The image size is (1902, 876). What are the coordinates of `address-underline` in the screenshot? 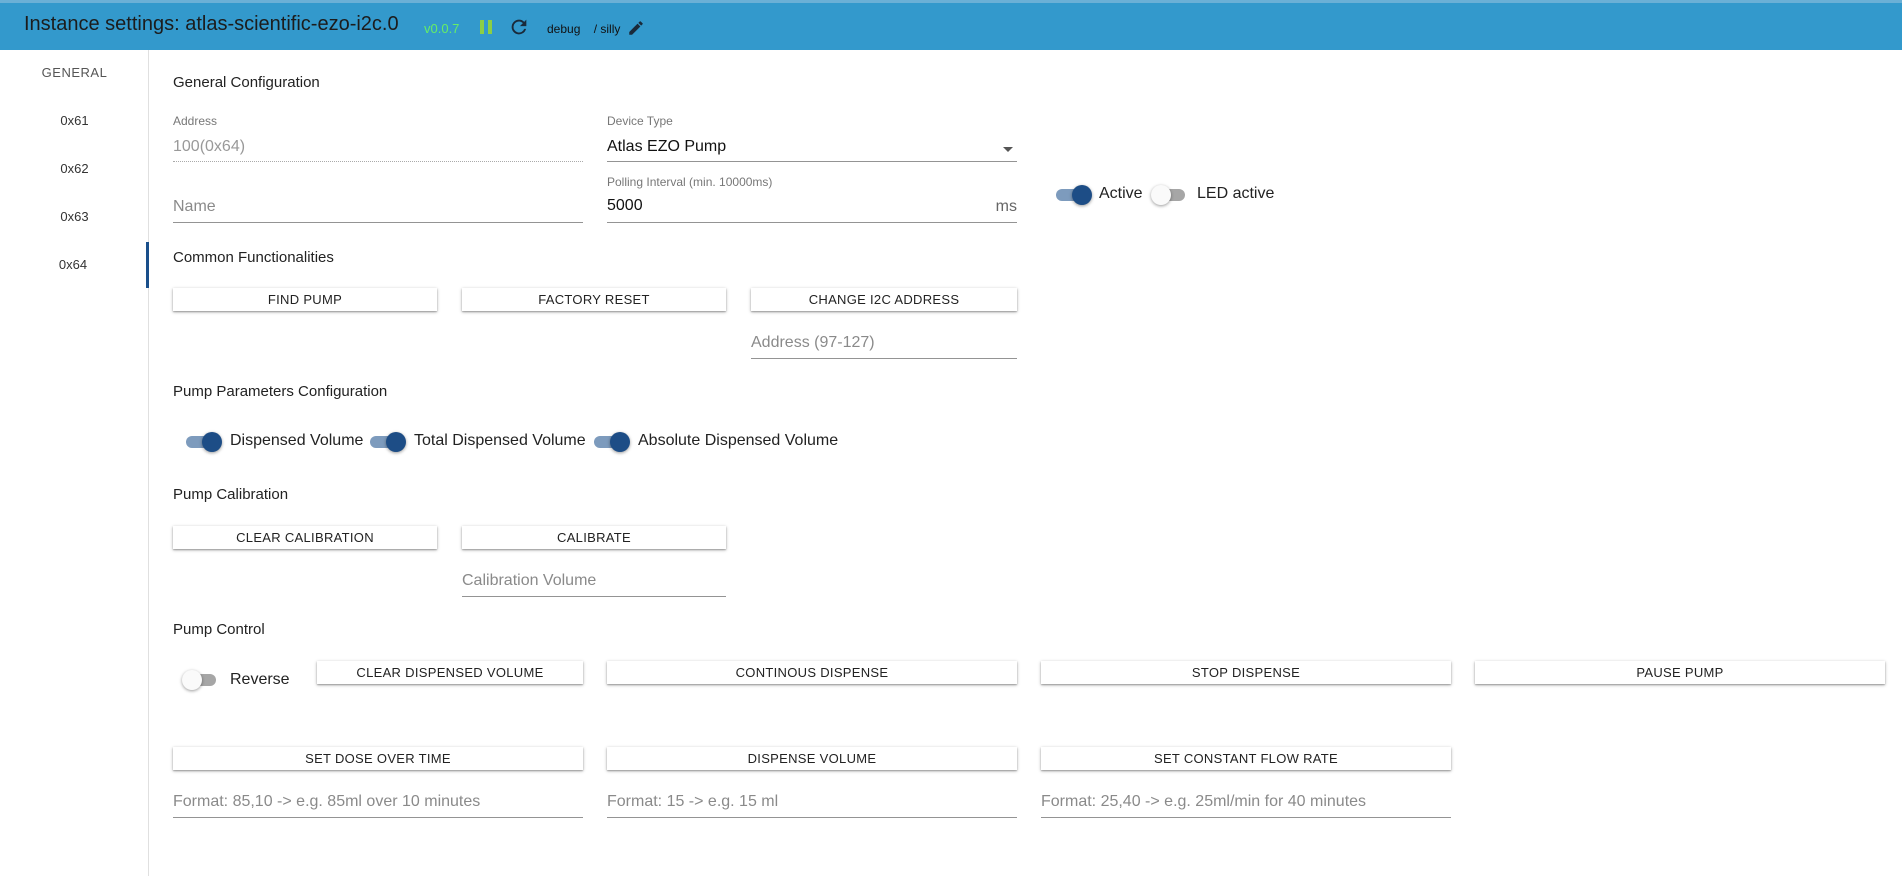 It's located at (378, 161).